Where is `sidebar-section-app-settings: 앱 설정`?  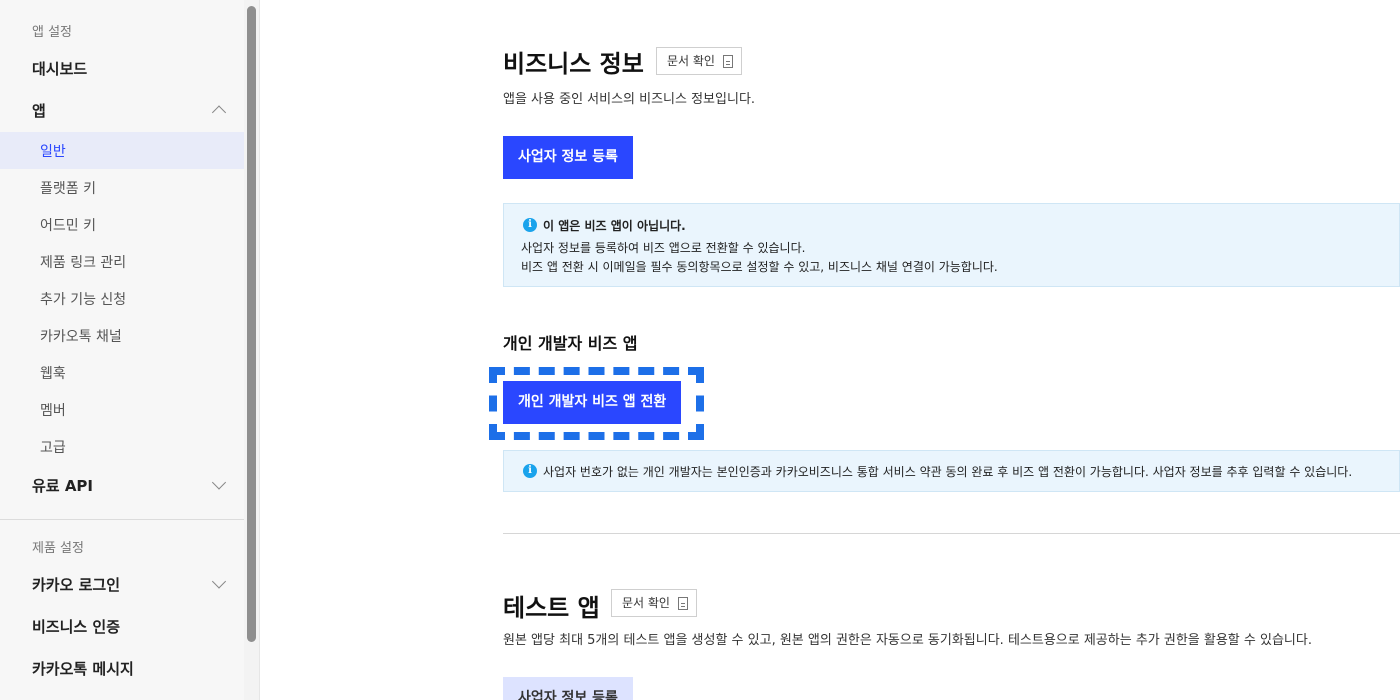 sidebar-section-app-settings: 앱 설정 is located at coordinates (52, 32).